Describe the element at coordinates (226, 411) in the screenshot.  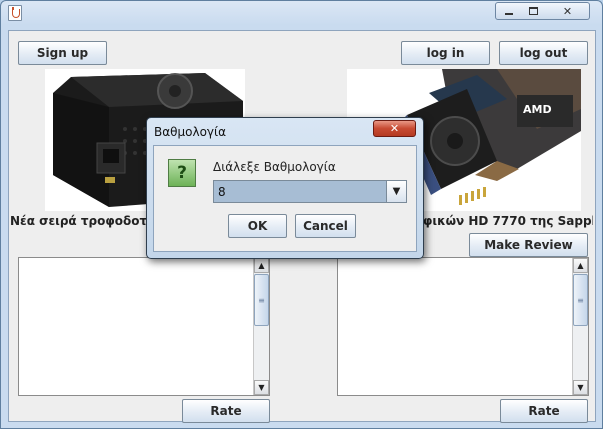
I see `rate-button-left: Rate` at that location.